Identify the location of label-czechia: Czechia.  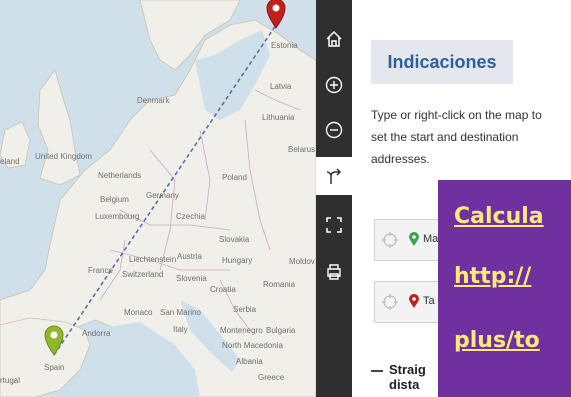
(190, 216).